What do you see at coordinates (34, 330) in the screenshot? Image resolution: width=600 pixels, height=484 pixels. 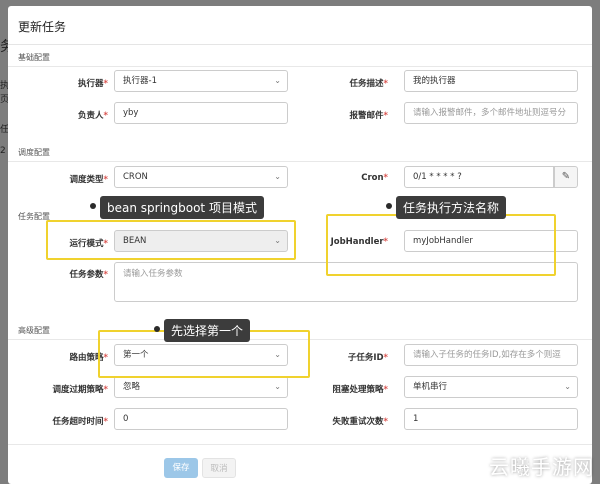 I see `section-advanced: 高级配置` at bounding box center [34, 330].